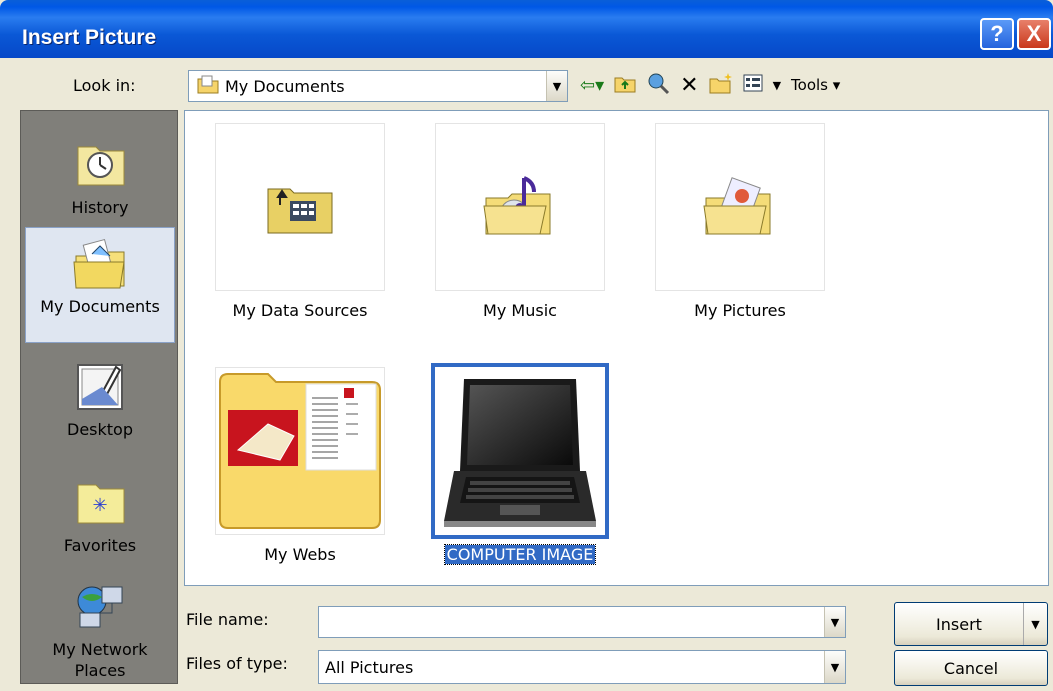 Image resolution: width=1053 pixels, height=691 pixels. Describe the element at coordinates (1035, 624) in the screenshot. I see `insert-options-arrow: ▼` at that location.